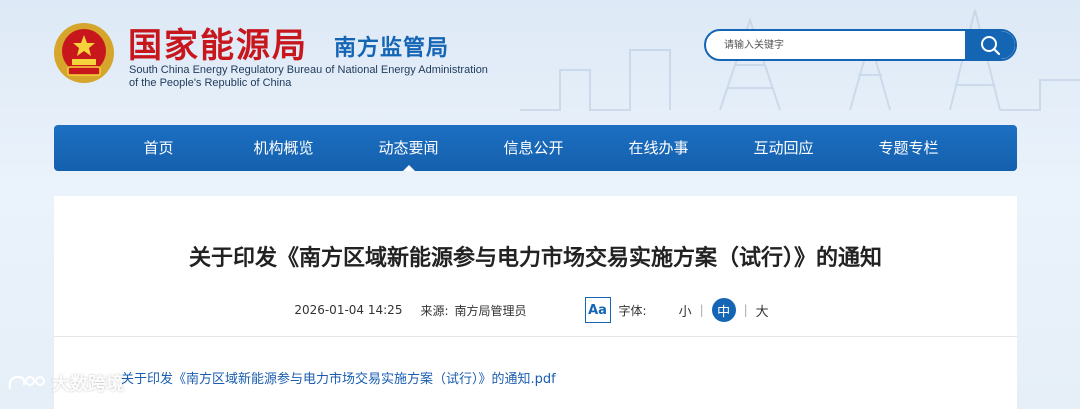  What do you see at coordinates (26, 382) in the screenshot?
I see `watermark-logo-icon` at bounding box center [26, 382].